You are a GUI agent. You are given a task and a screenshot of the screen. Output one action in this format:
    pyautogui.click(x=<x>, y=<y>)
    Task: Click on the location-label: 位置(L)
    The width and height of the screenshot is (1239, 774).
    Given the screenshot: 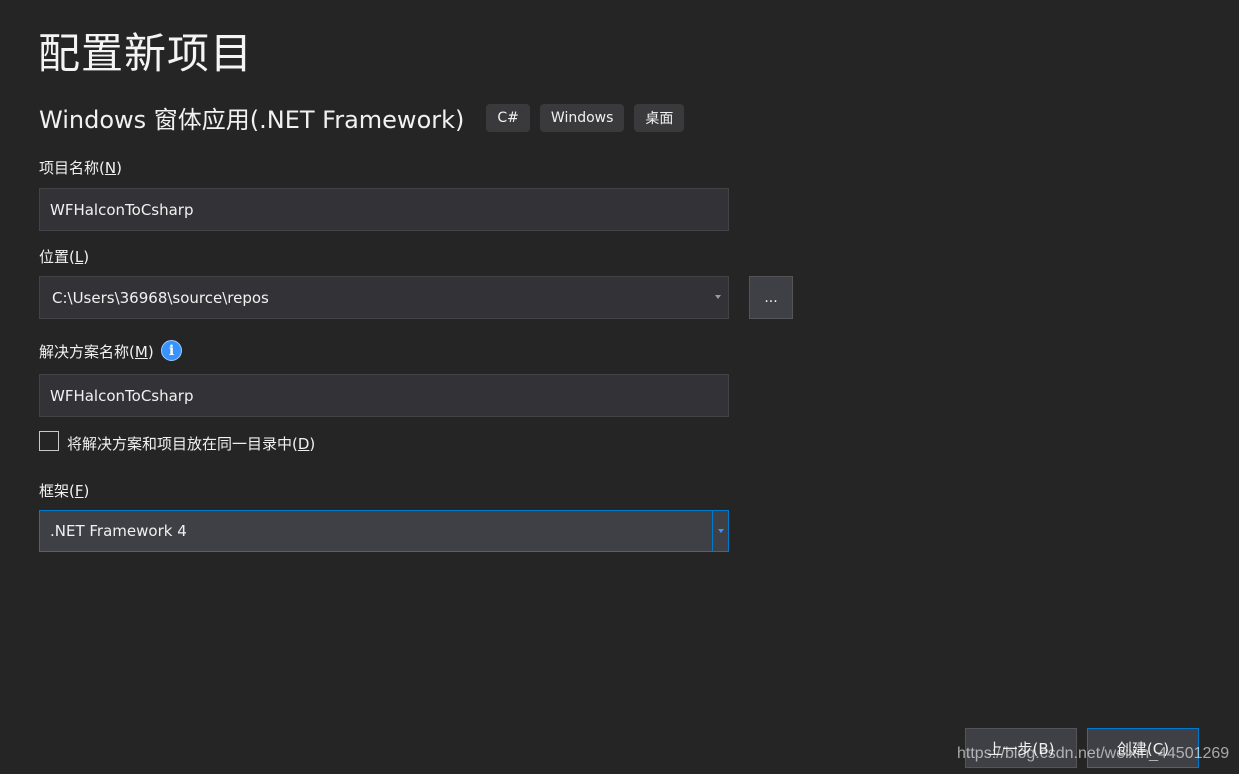 What is the action you would take?
    pyautogui.click(x=64, y=257)
    